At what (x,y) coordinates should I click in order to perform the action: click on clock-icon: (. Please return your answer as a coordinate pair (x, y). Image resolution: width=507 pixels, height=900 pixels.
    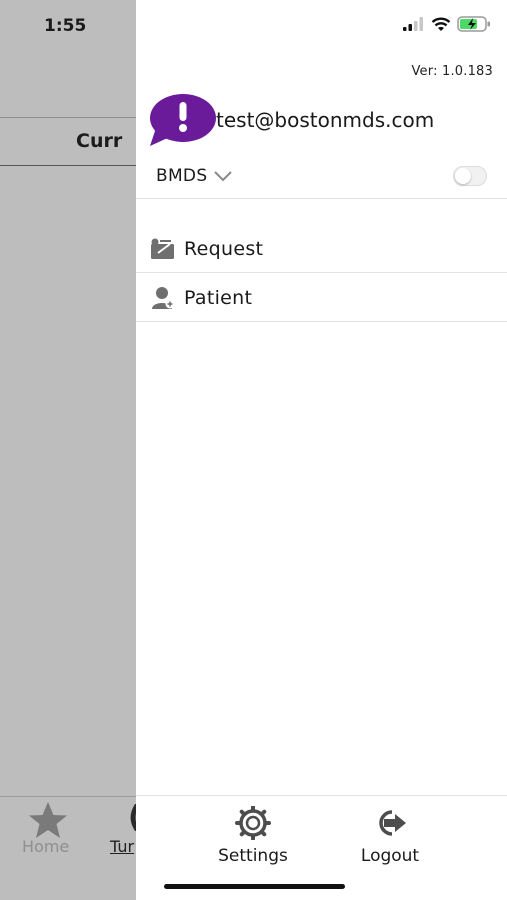
    Looking at the image, I should click on (132, 817).